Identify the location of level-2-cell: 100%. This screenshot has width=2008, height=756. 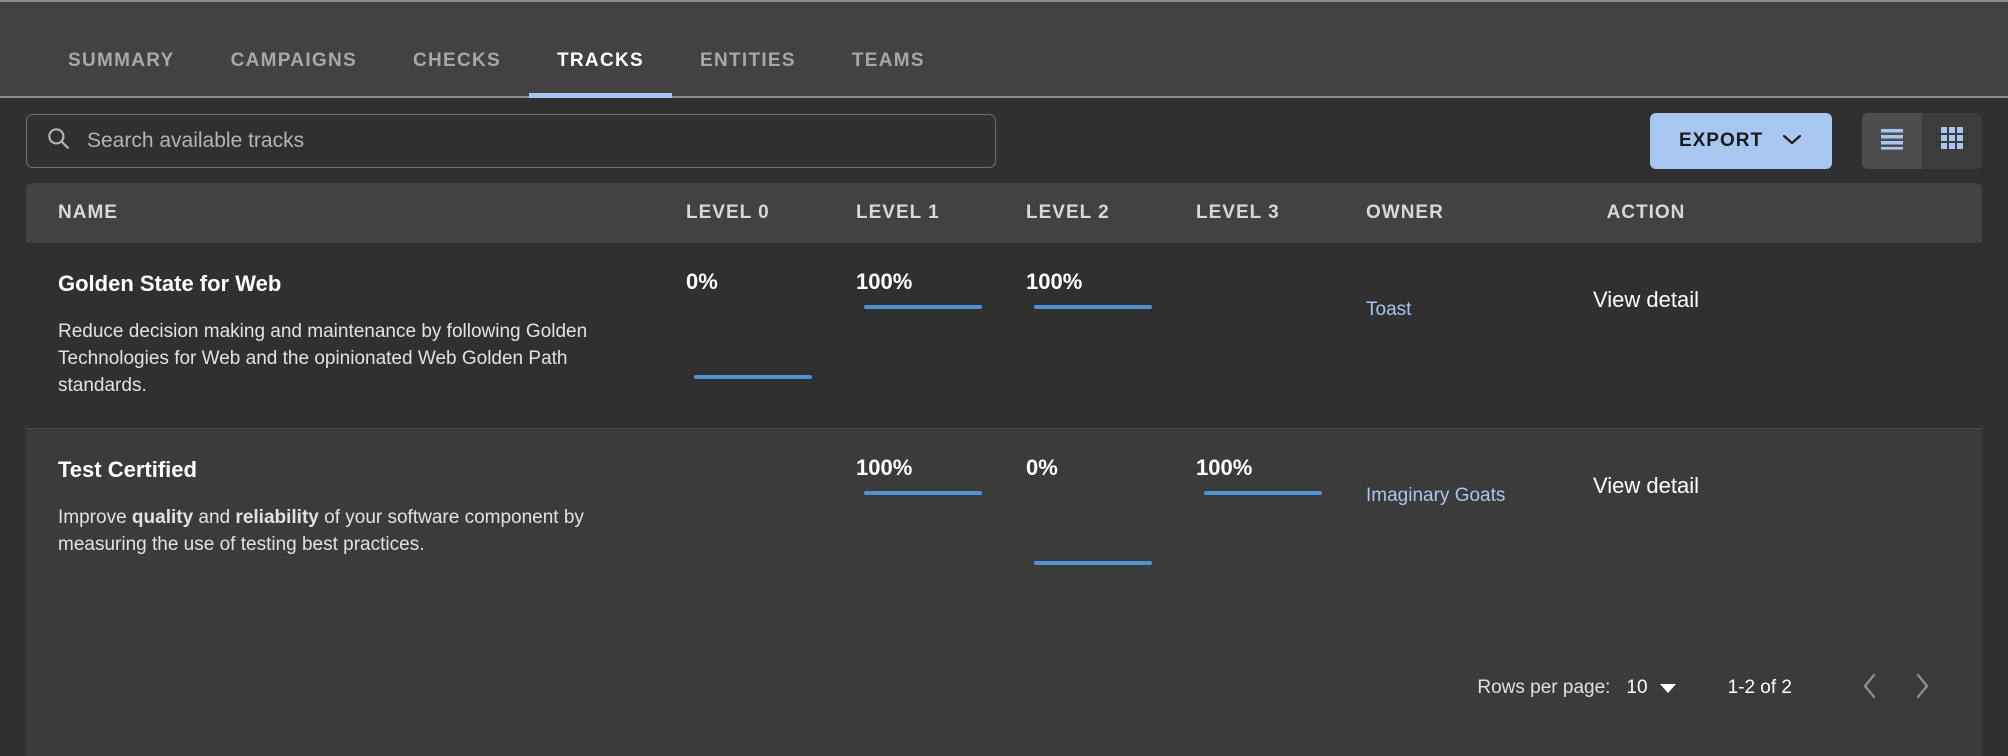
(1111, 335).